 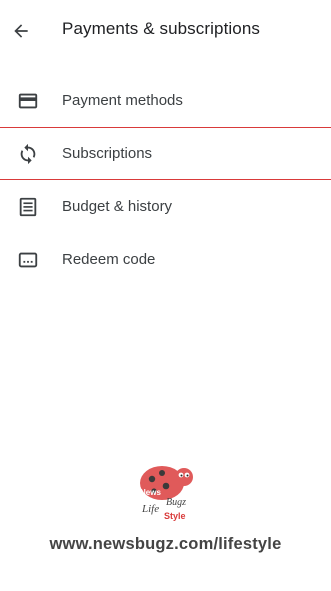 I want to click on back-button, so click(x=21, y=31).